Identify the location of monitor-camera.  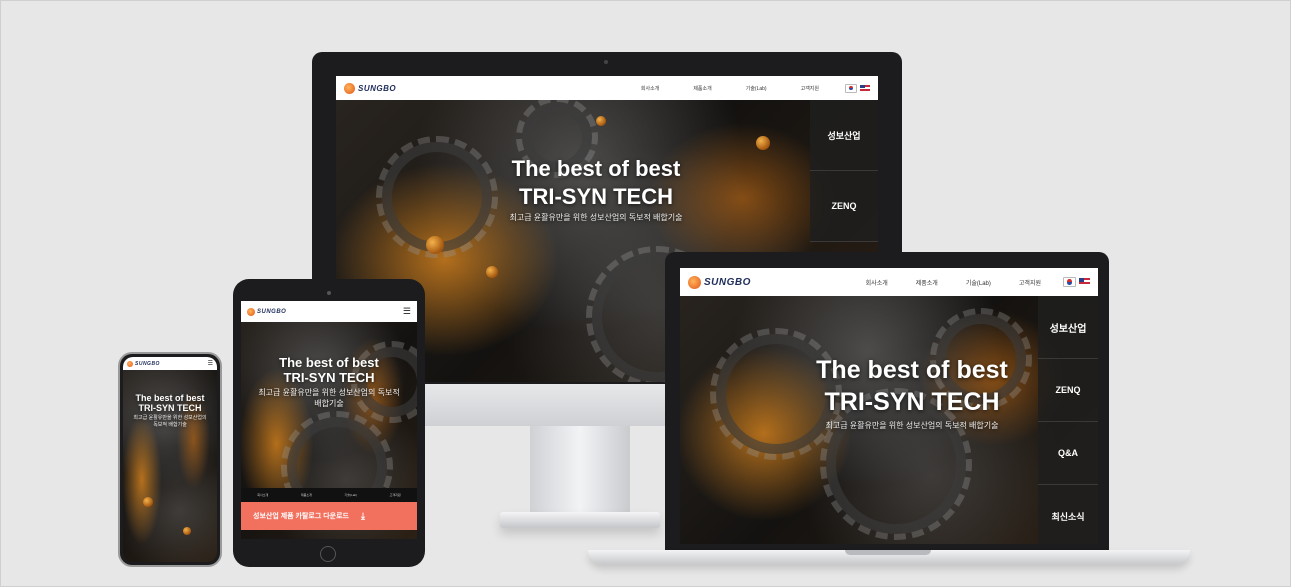
(606, 62).